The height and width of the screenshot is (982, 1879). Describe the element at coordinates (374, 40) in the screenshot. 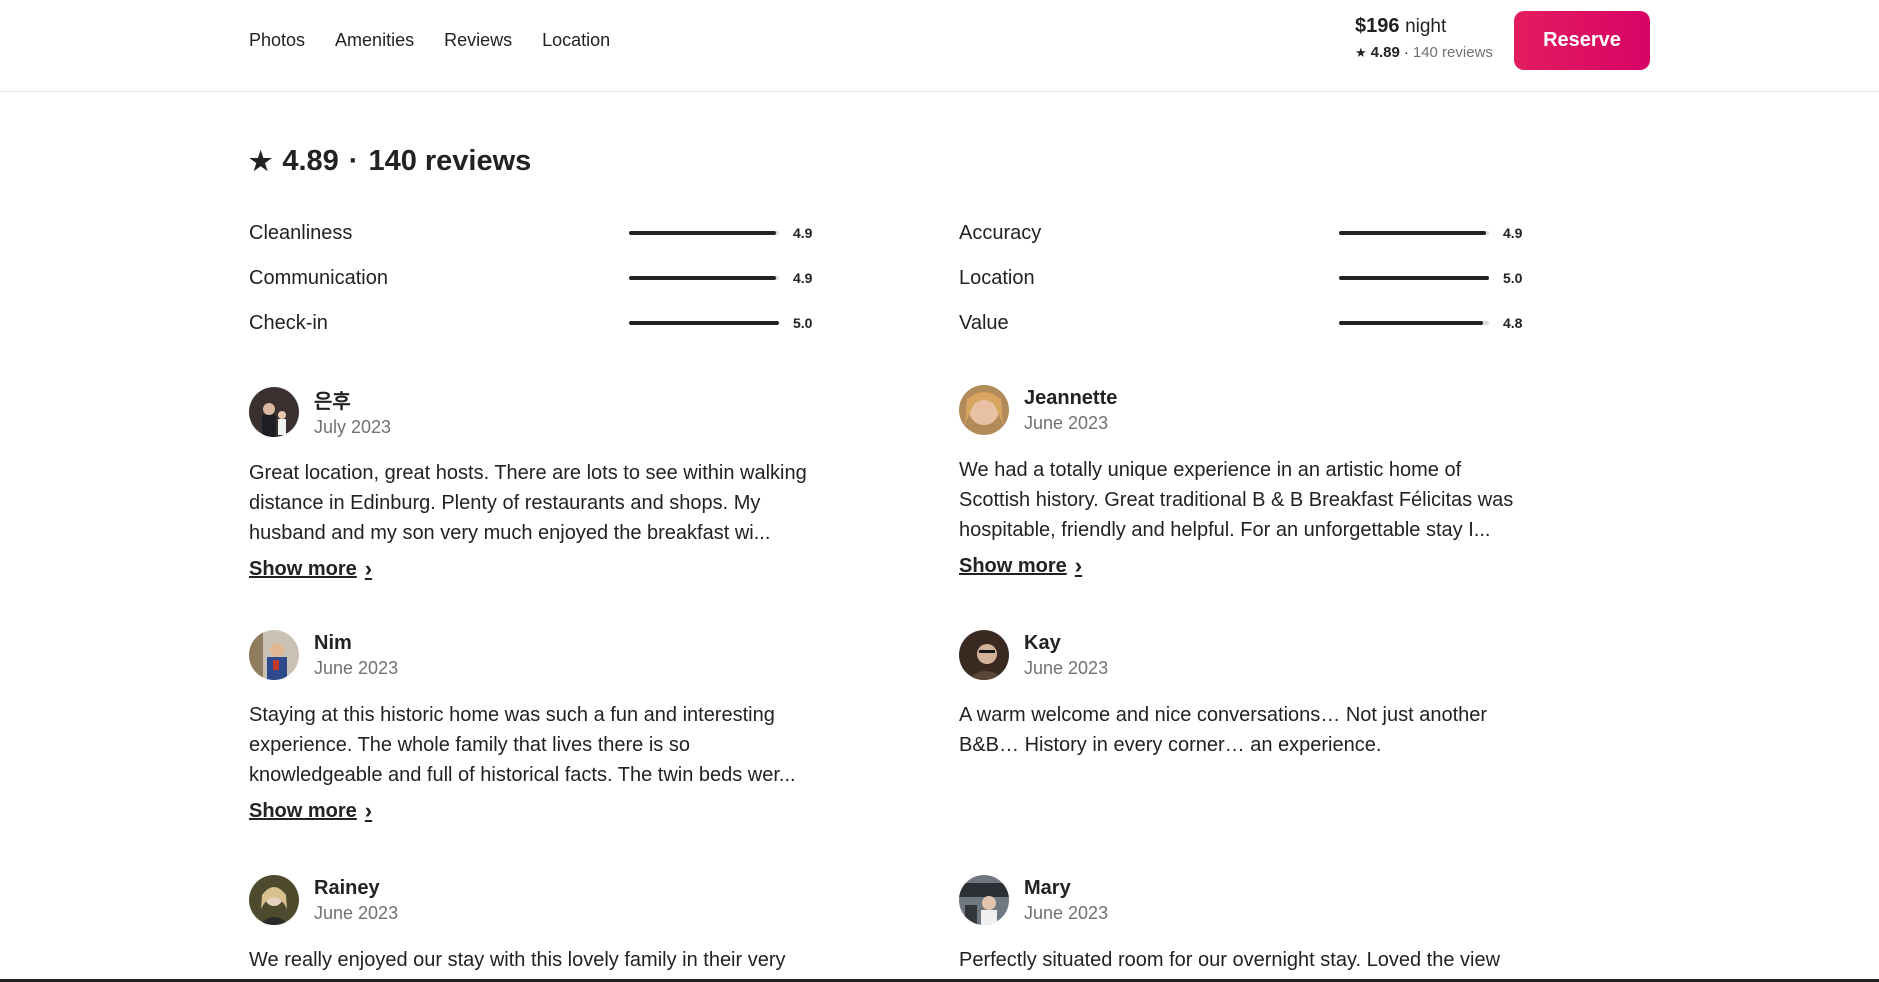

I see `nav-amenities: Amenities` at that location.